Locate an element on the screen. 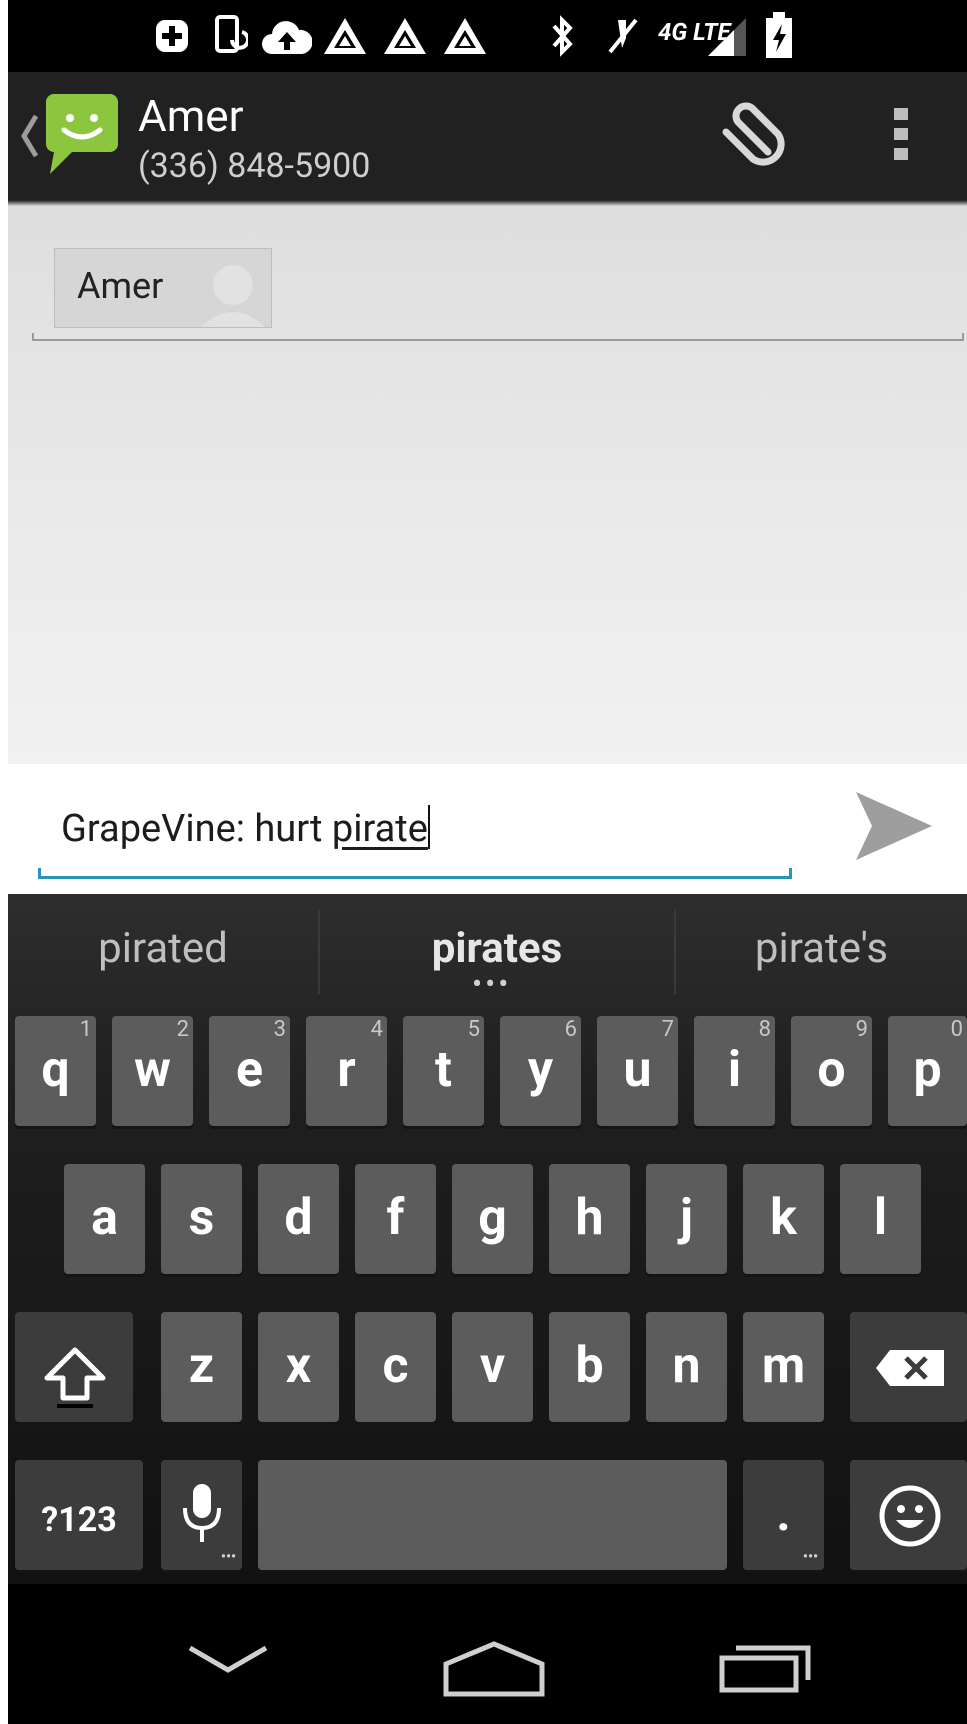 The image size is (967, 1724). key-z: z is located at coordinates (201, 1367).